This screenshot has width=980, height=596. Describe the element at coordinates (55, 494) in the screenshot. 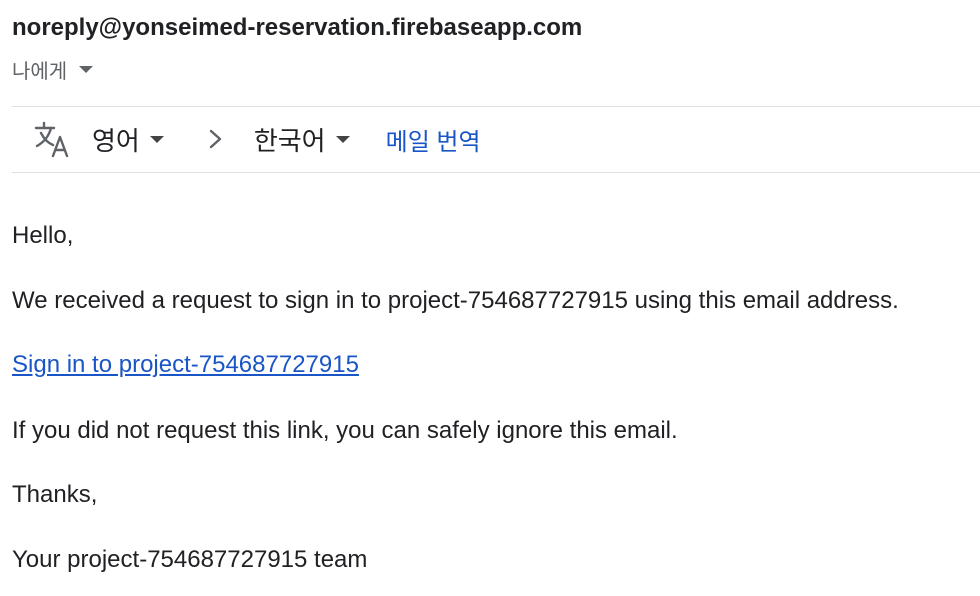

I see `thanks-text: Thanks,` at that location.